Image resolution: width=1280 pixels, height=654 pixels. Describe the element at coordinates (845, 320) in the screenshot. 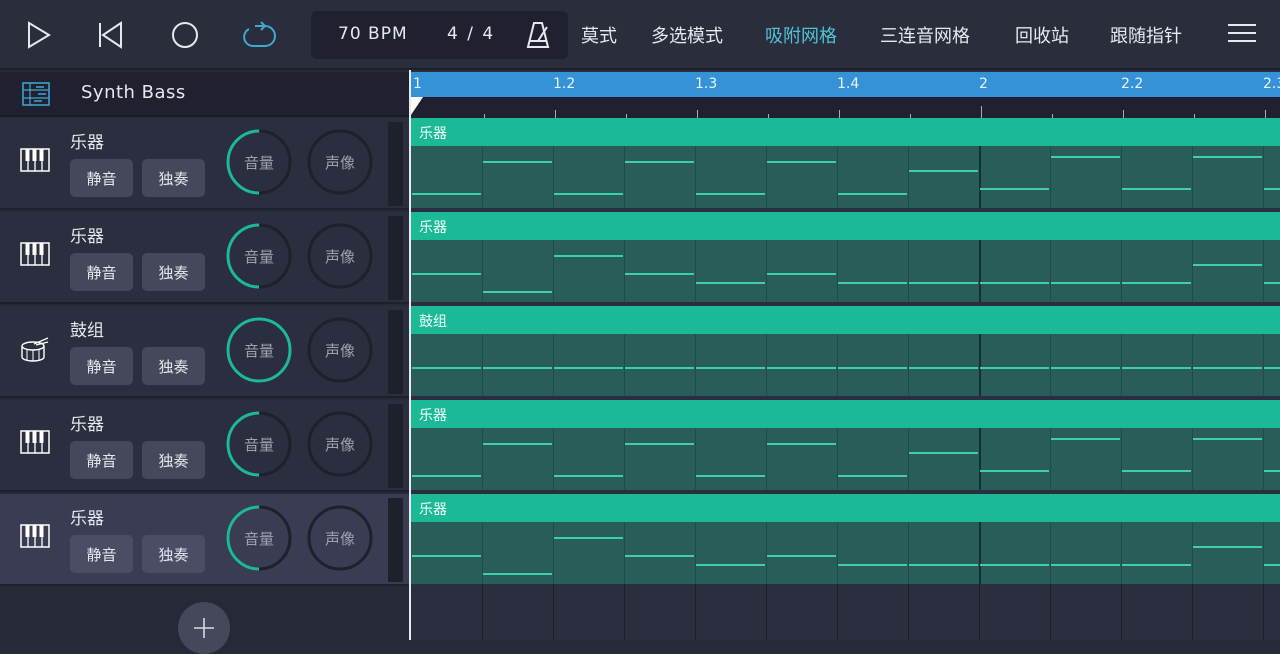

I see `clip-title: 鼓组` at that location.